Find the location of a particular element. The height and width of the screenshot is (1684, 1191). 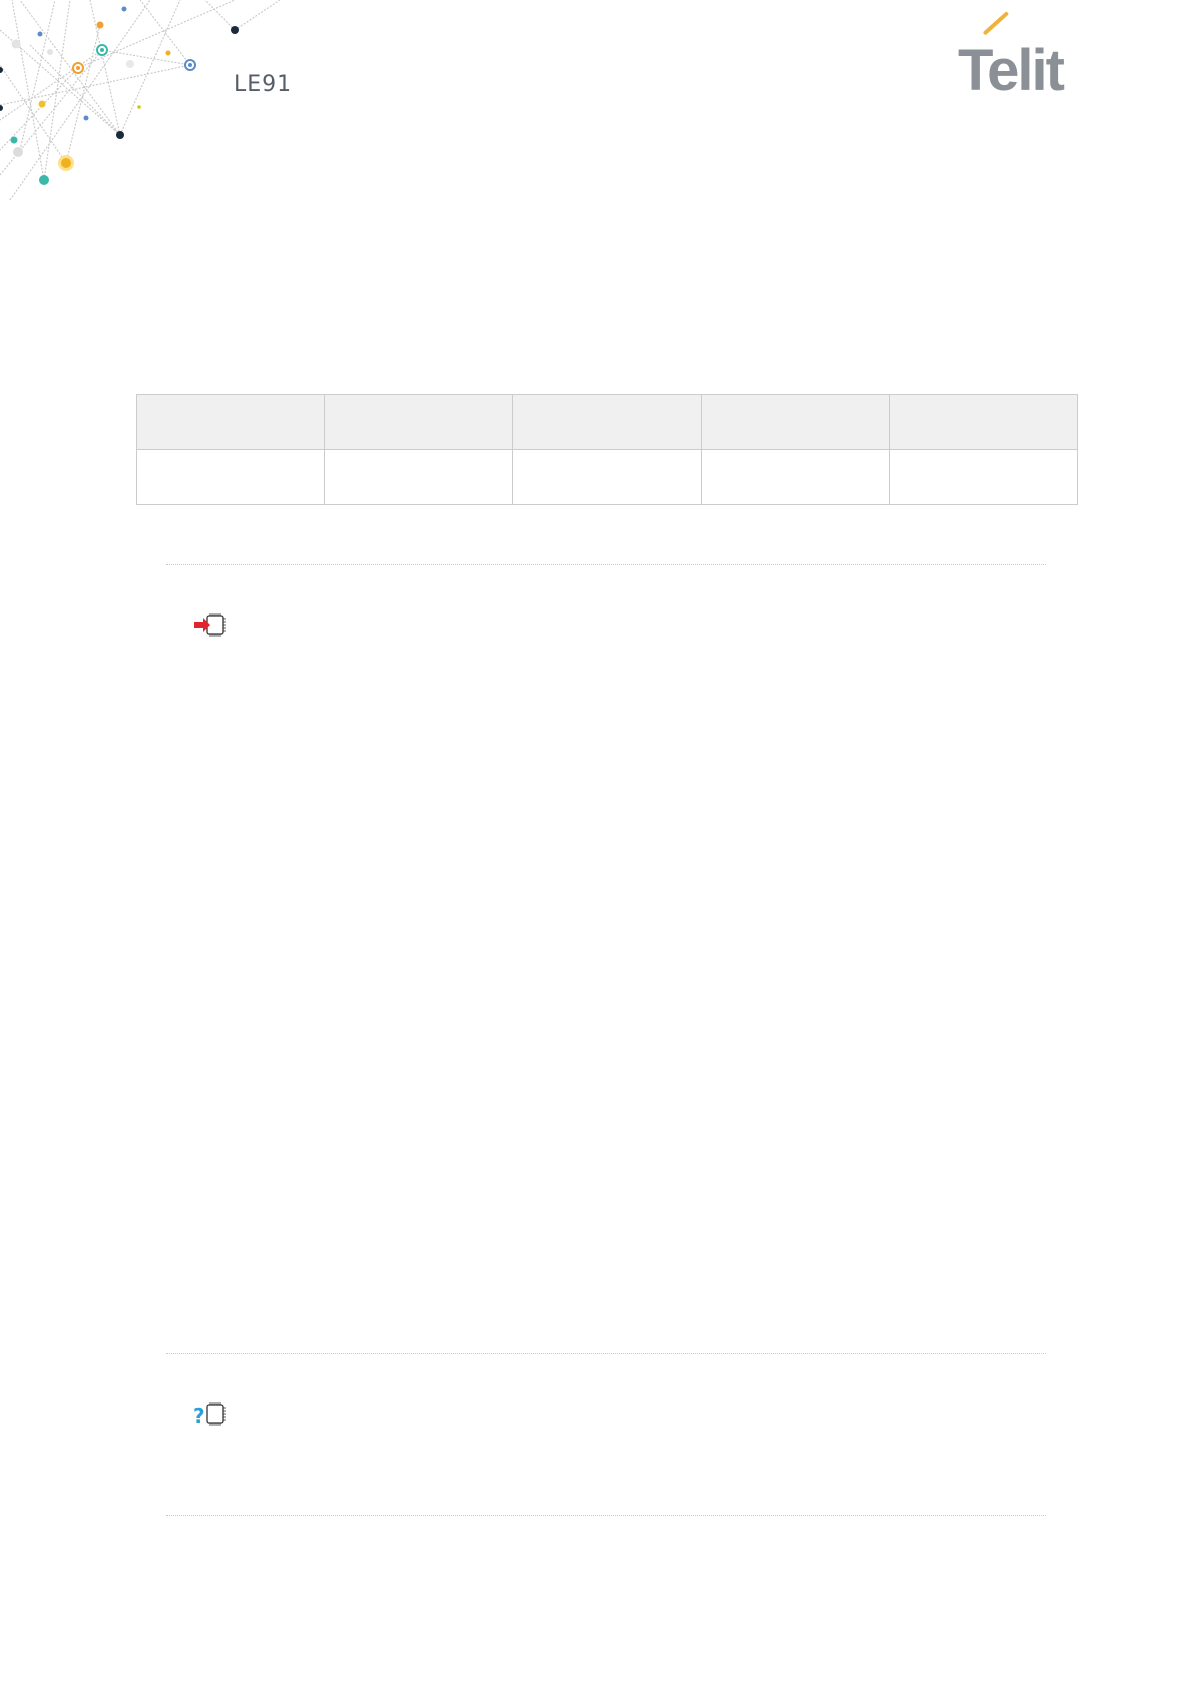

product-name: LE91 is located at coordinates (263, 84).